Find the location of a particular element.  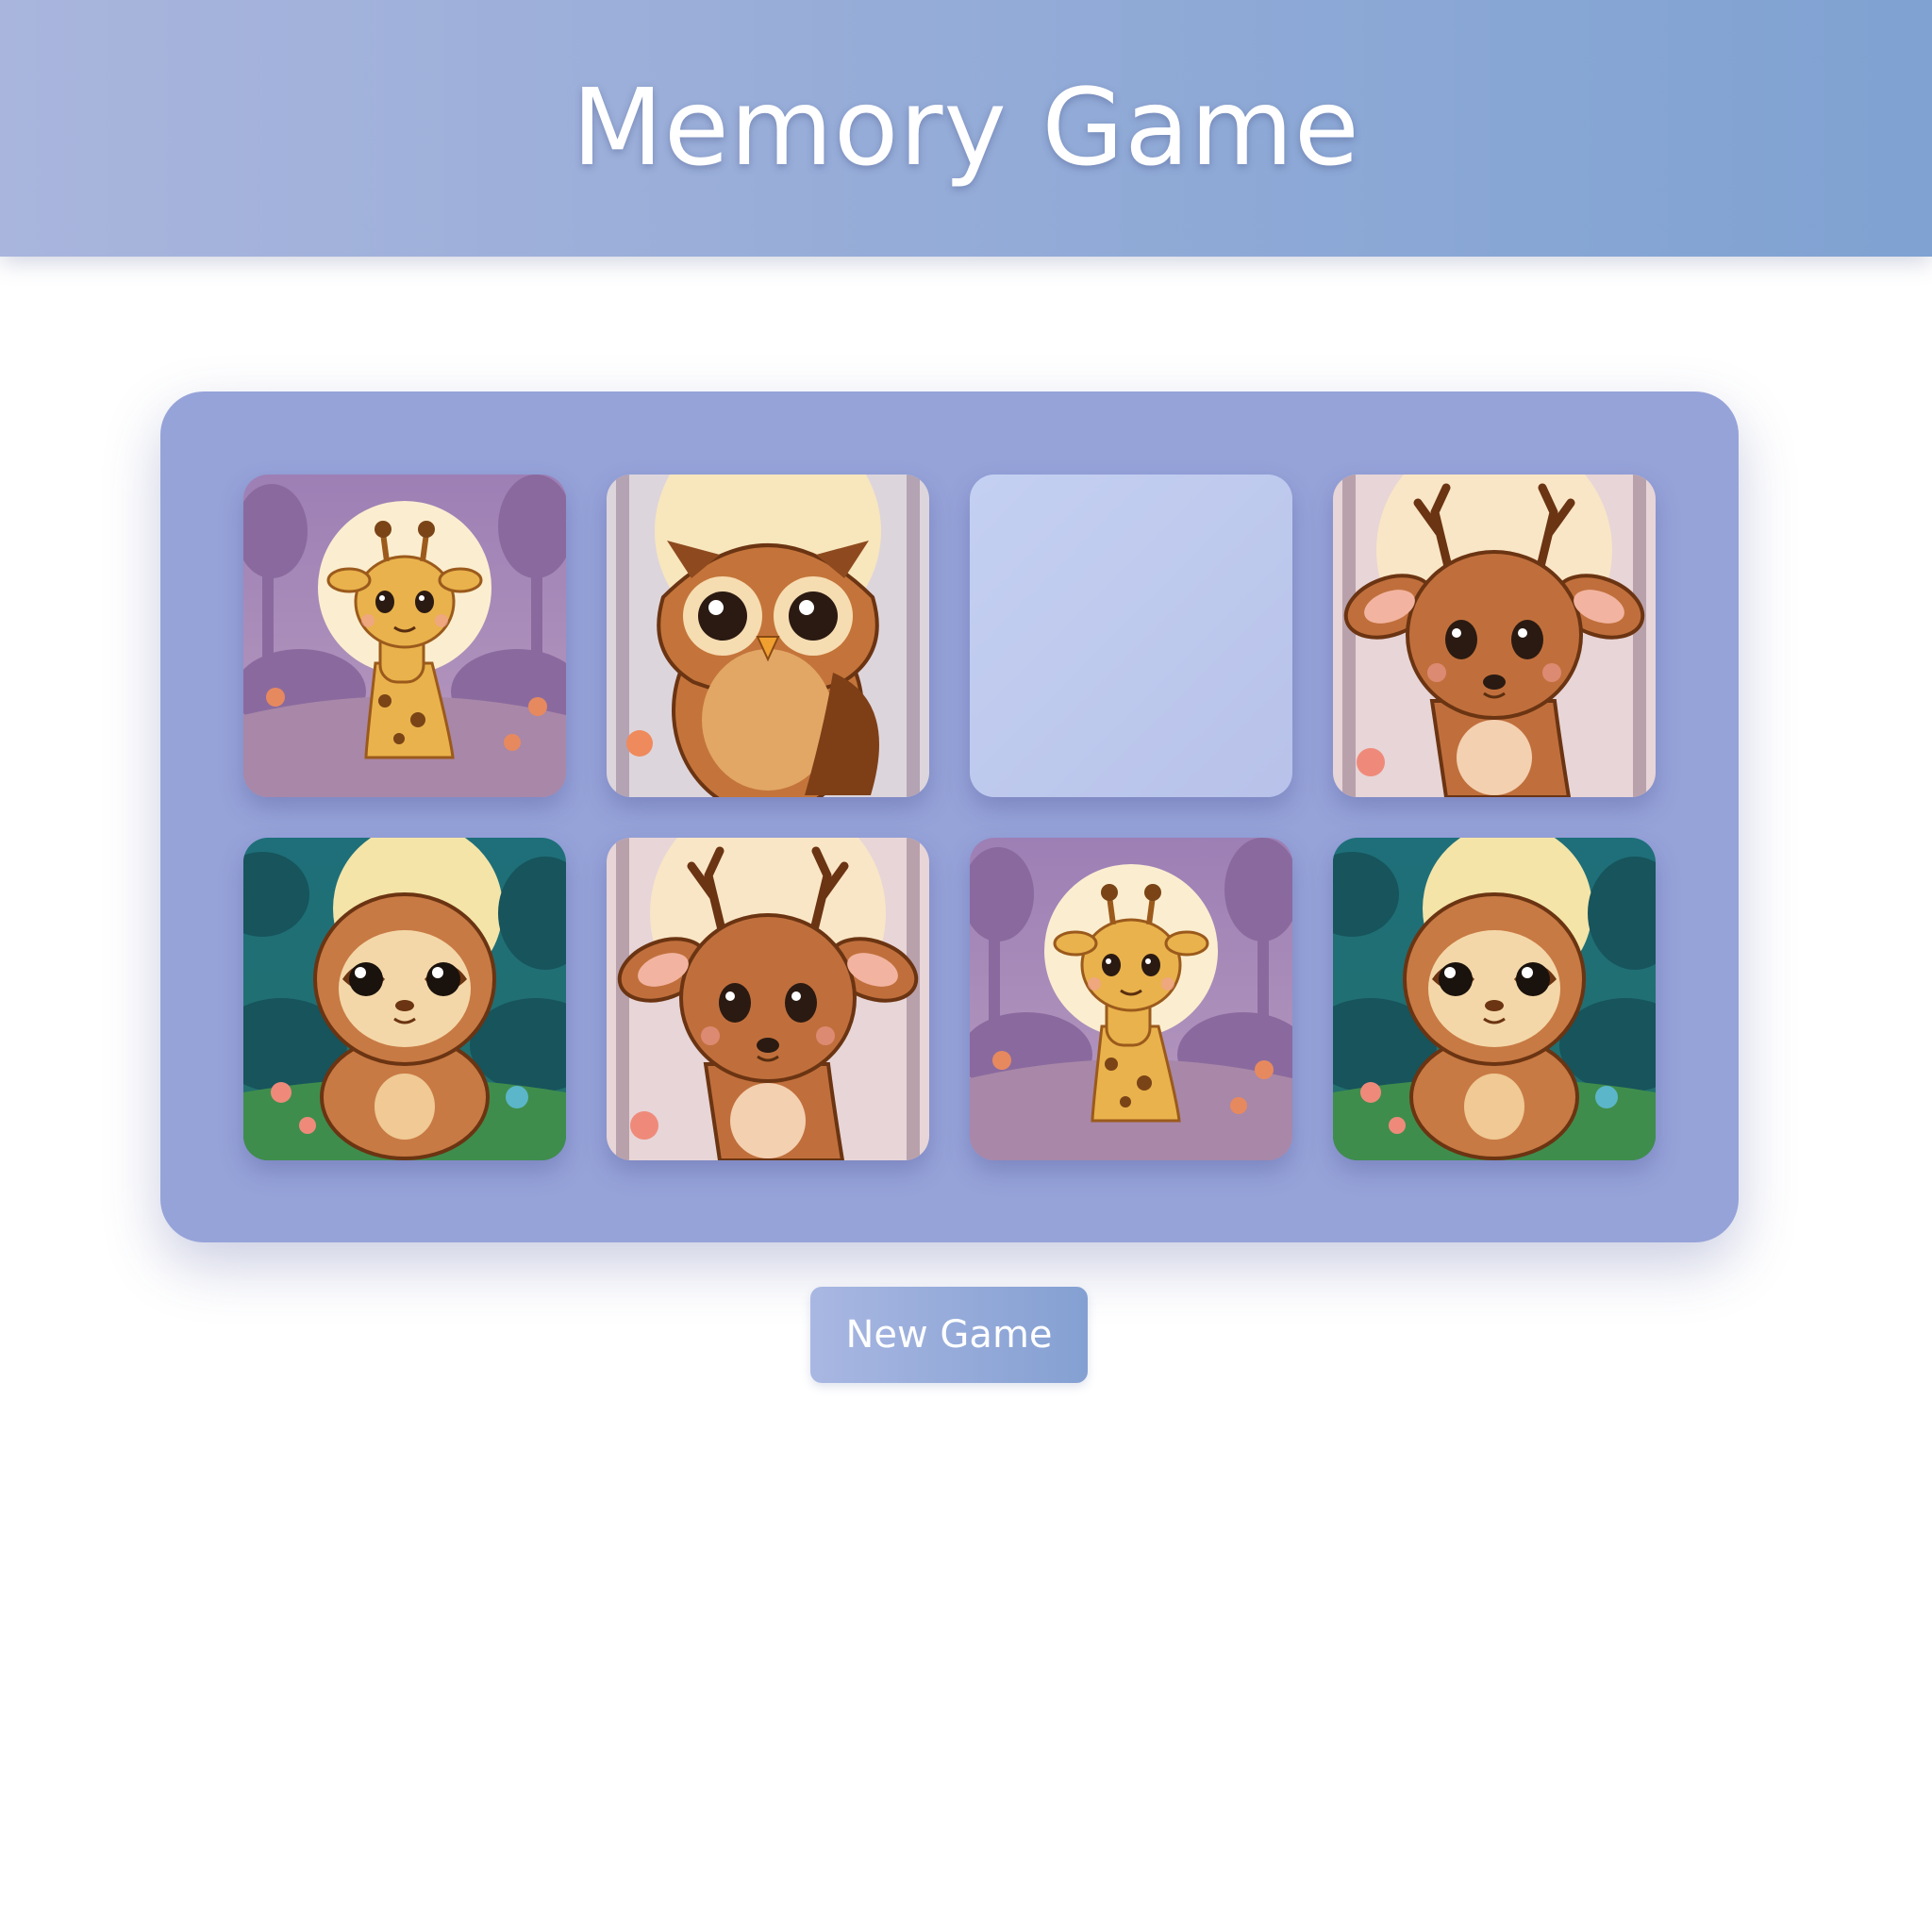

card-face-down is located at coordinates (1131, 636).